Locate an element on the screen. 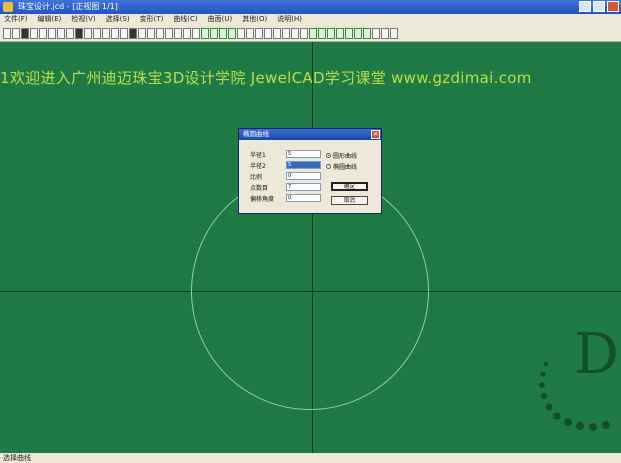  tool-arrow-right-icon is located at coordinates (232, 33).